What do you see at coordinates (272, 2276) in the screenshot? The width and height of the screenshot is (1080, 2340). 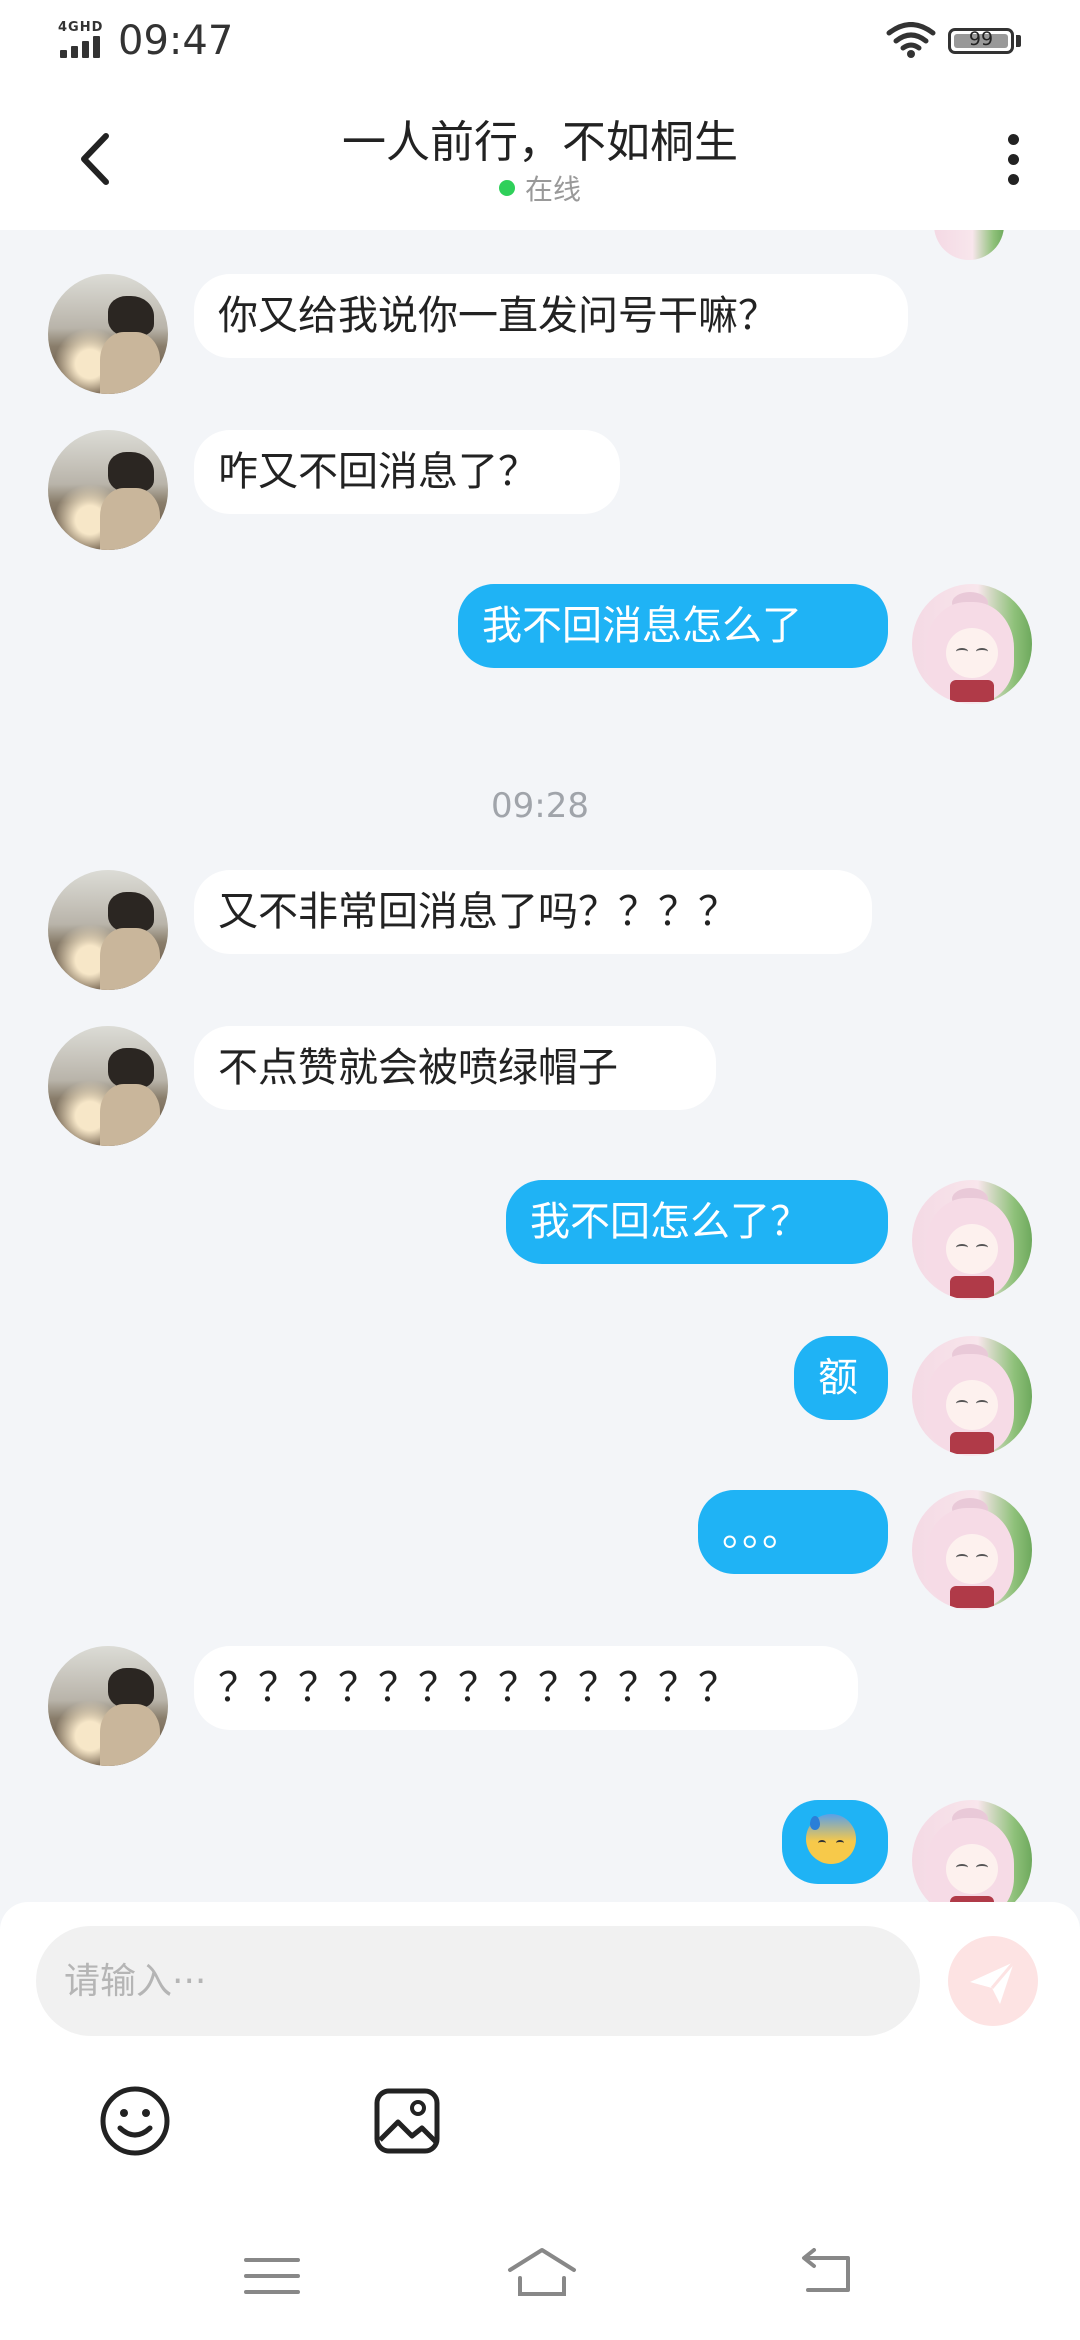 I see `menu-icon` at bounding box center [272, 2276].